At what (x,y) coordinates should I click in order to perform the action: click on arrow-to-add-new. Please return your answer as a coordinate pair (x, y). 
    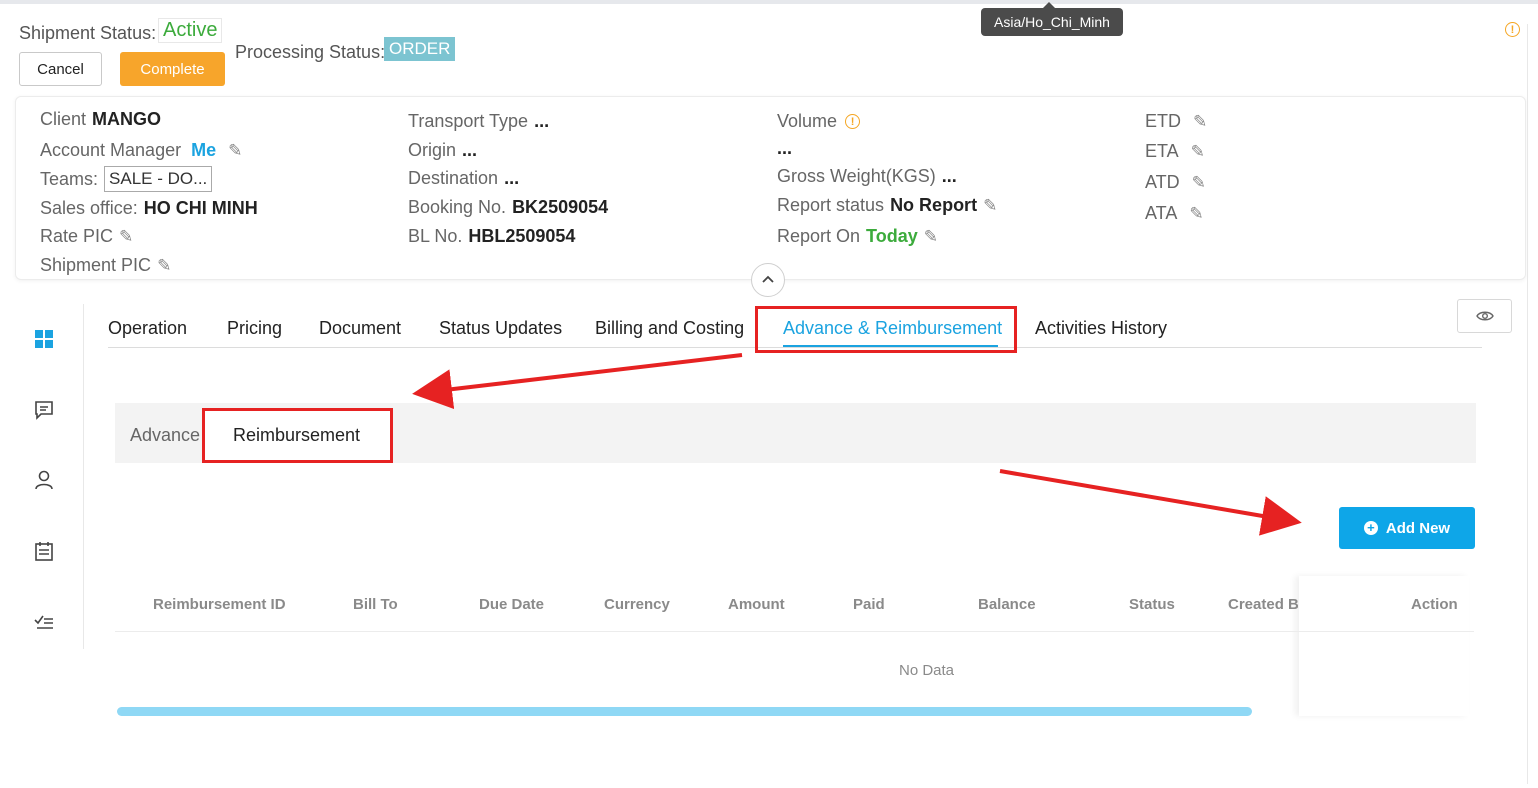
    Looking at the image, I should click on (1150, 502).